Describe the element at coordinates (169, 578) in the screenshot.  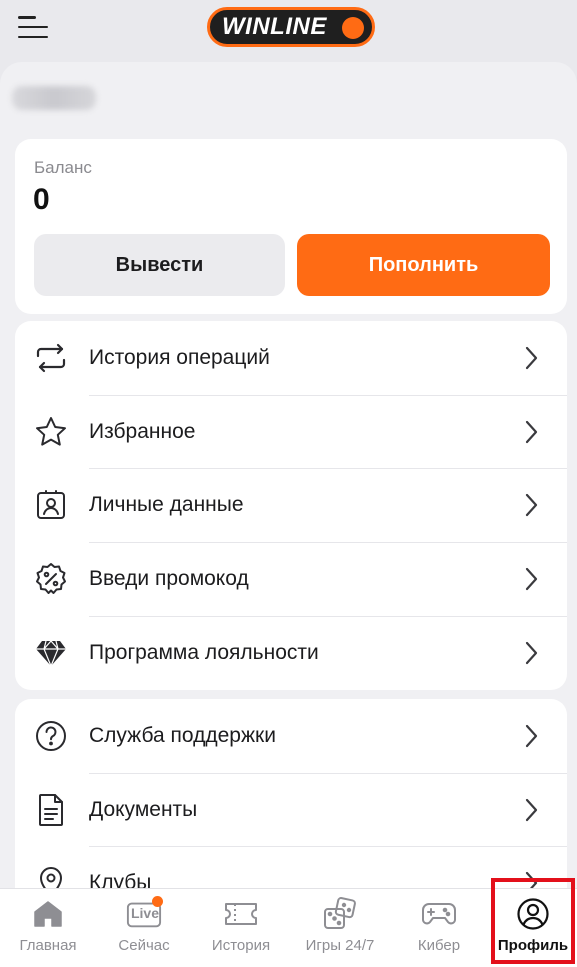
I see `menu-item-label: Введи промокод` at that location.